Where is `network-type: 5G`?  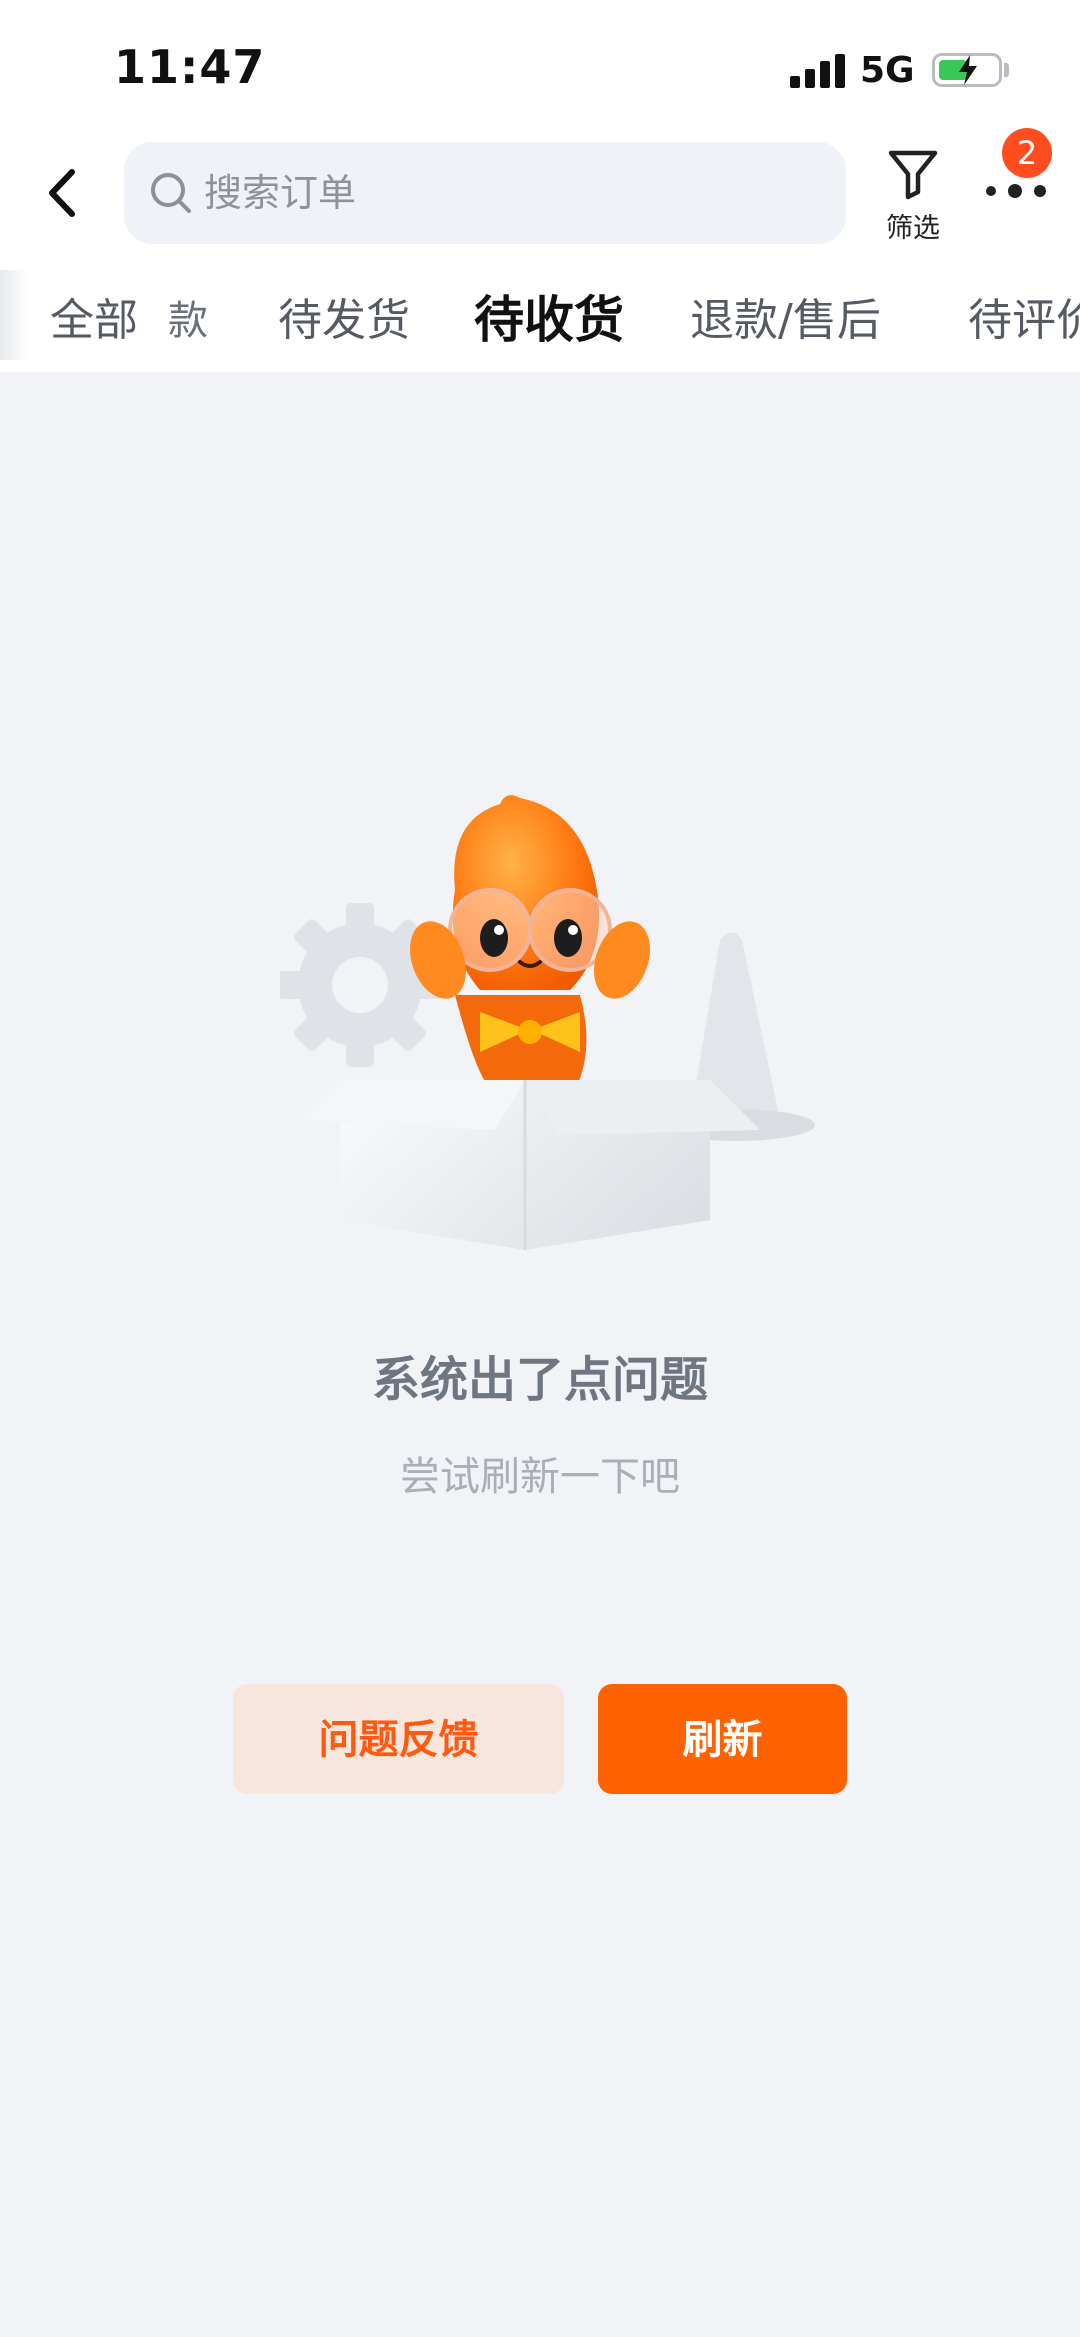
network-type: 5G is located at coordinates (887, 70).